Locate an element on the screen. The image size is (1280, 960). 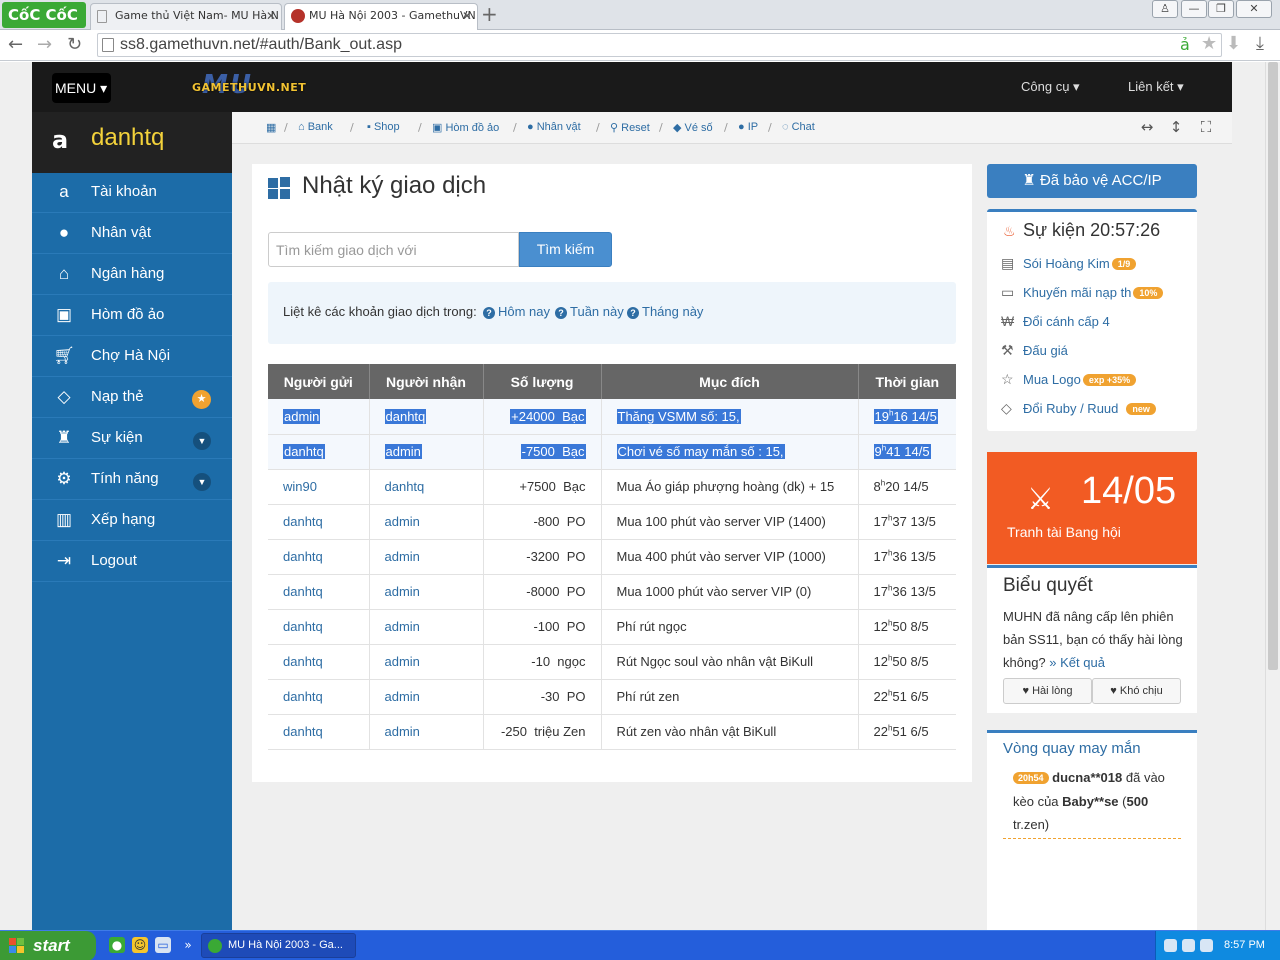
breadcrumb-ip: ● IP is located at coordinates (748, 127).